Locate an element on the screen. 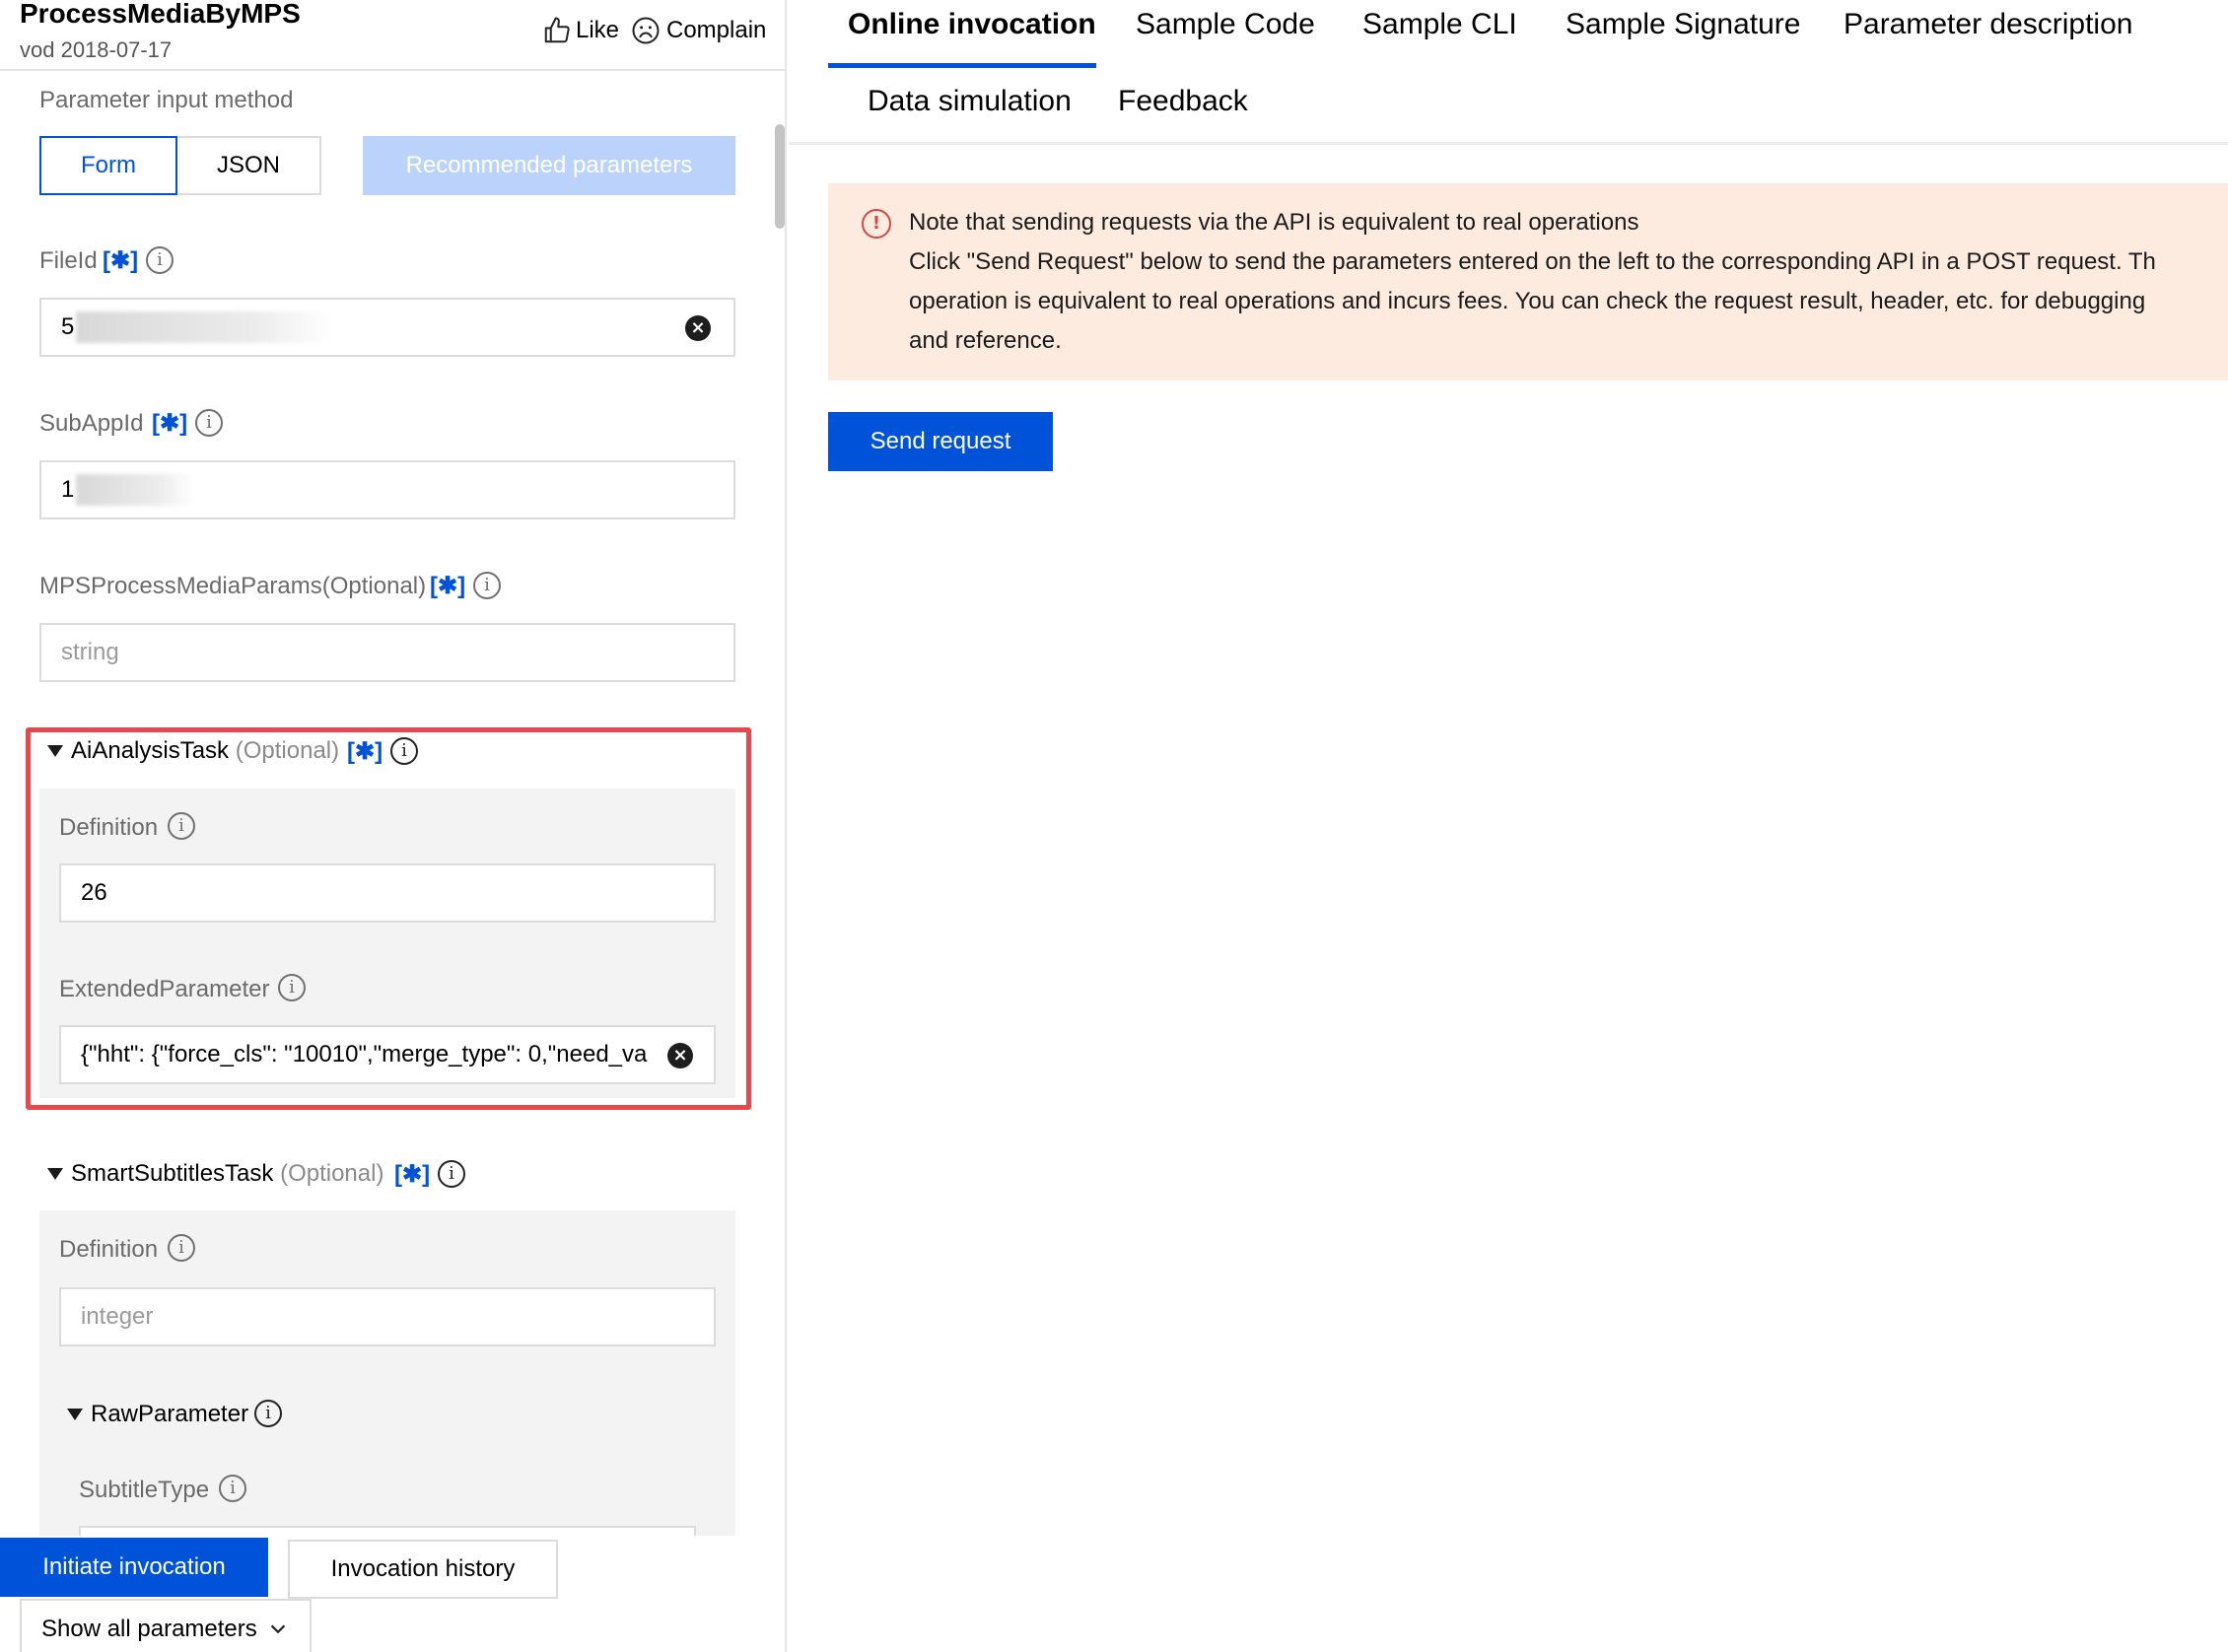 This screenshot has width=2228, height=1652. show-all-parameters-label: Show all parameters is located at coordinates (149, 1629).